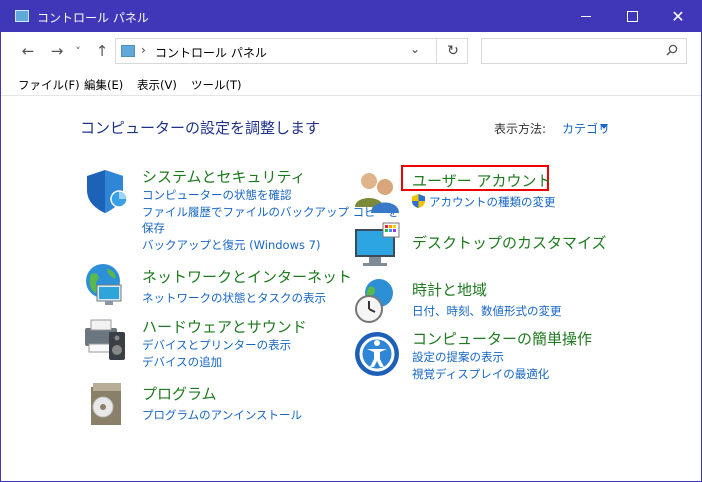 The height and width of the screenshot is (482, 702). What do you see at coordinates (458, 357) in the screenshot?
I see `link-let-windows-suggest: 設定の提案の表示` at bounding box center [458, 357].